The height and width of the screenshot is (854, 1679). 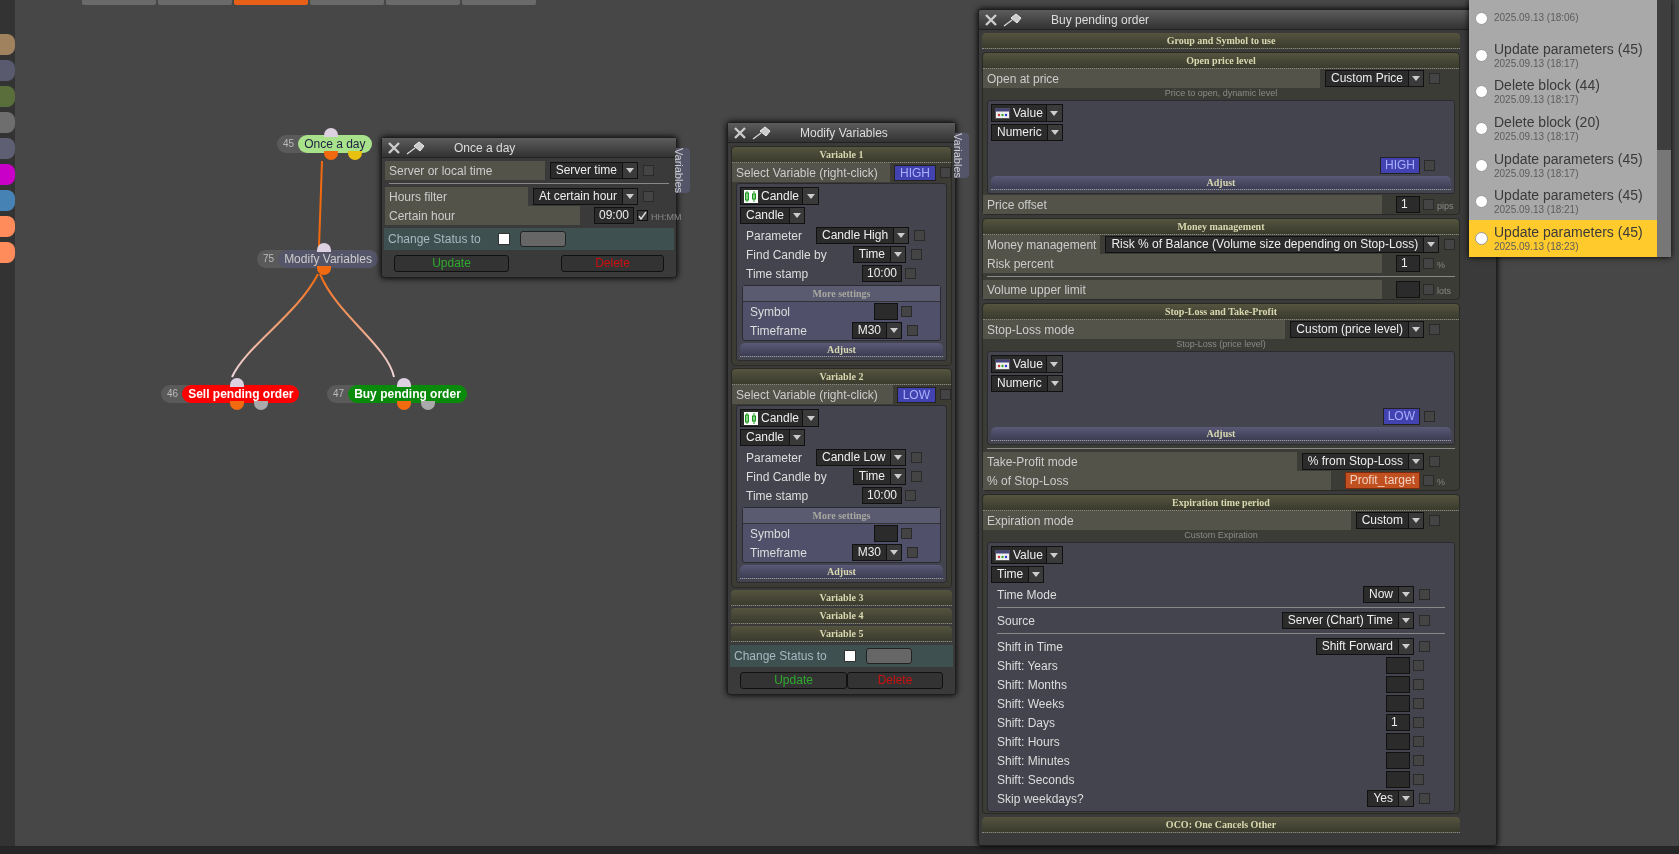 What do you see at coordinates (1221, 312) in the screenshot?
I see `section-header: Stop-Loss and Take-Profit` at bounding box center [1221, 312].